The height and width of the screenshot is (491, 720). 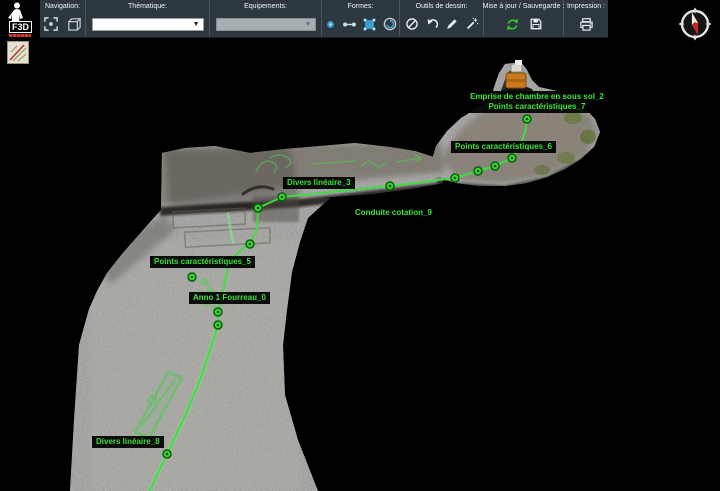 I want to click on magic-wand-icon, so click(x=472, y=24).